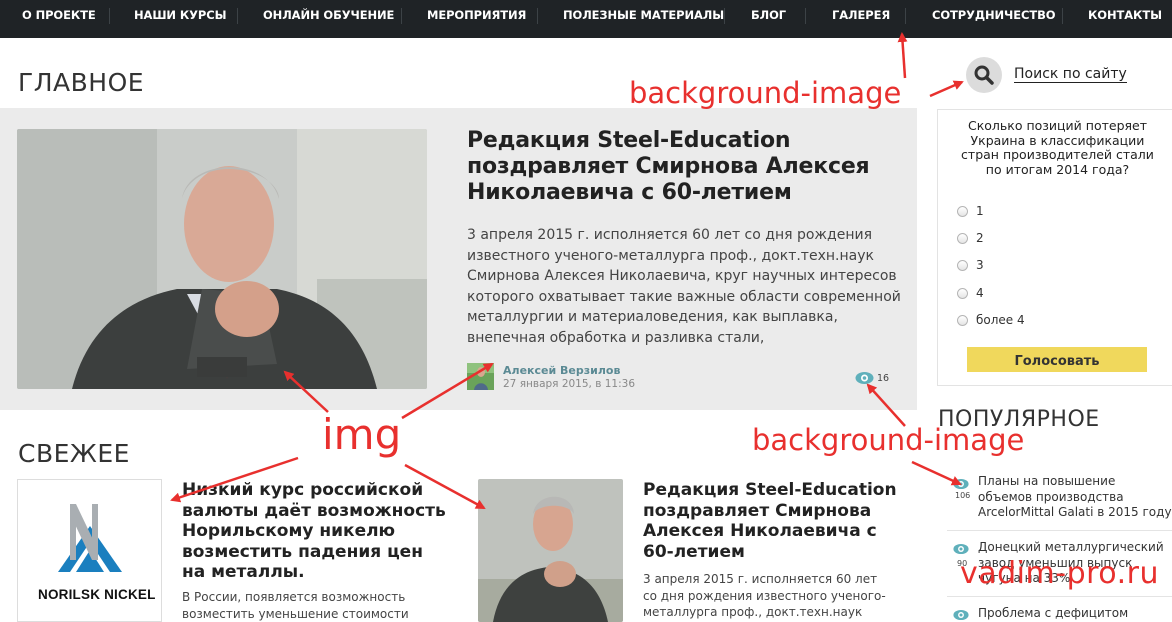 This screenshot has width=1172, height=622. What do you see at coordinates (180, 19) in the screenshot?
I see `nav-item-courses: НАШИ КУРСЫ` at bounding box center [180, 19].